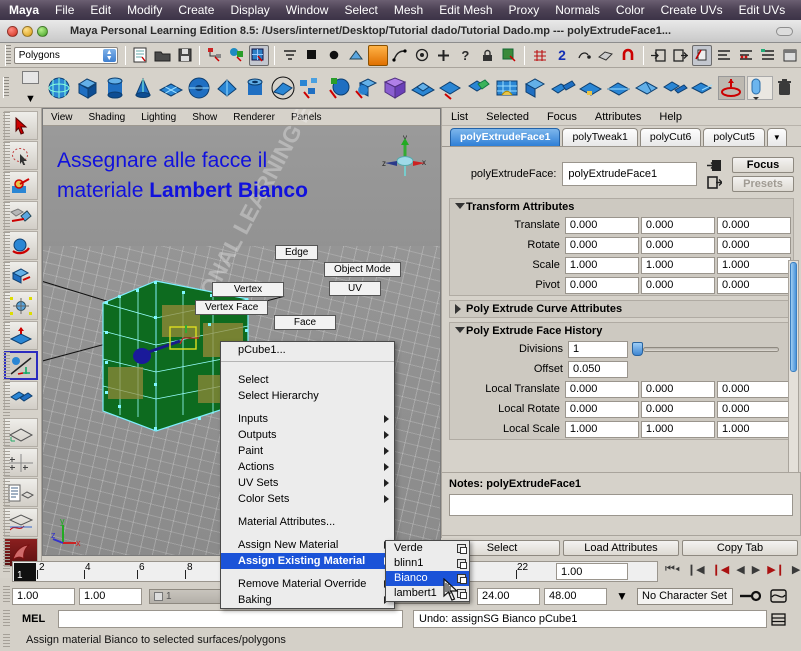  Describe the element at coordinates (601, 265) in the screenshot. I see `scale-x-field: 1.000` at that location.